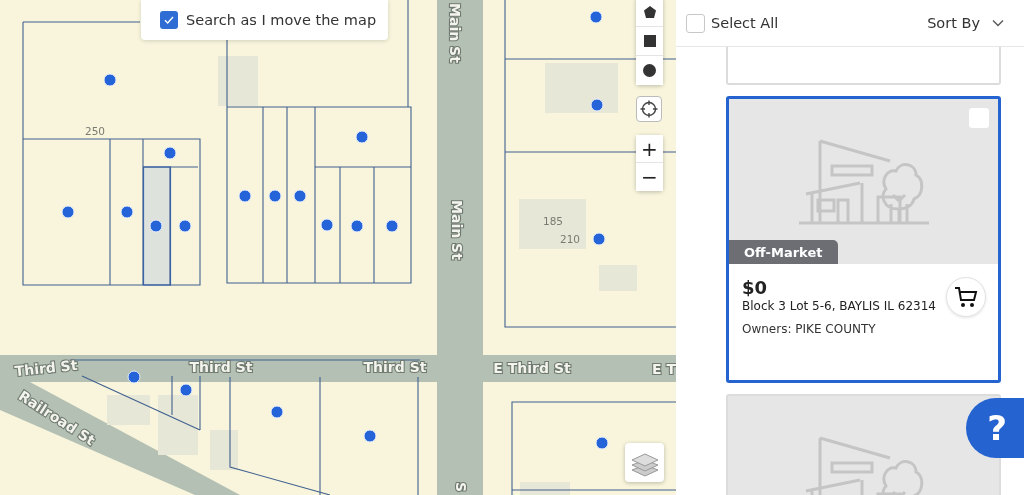 The image size is (1024, 495). What do you see at coordinates (644, 462) in the screenshot?
I see `layers-button` at bounding box center [644, 462].